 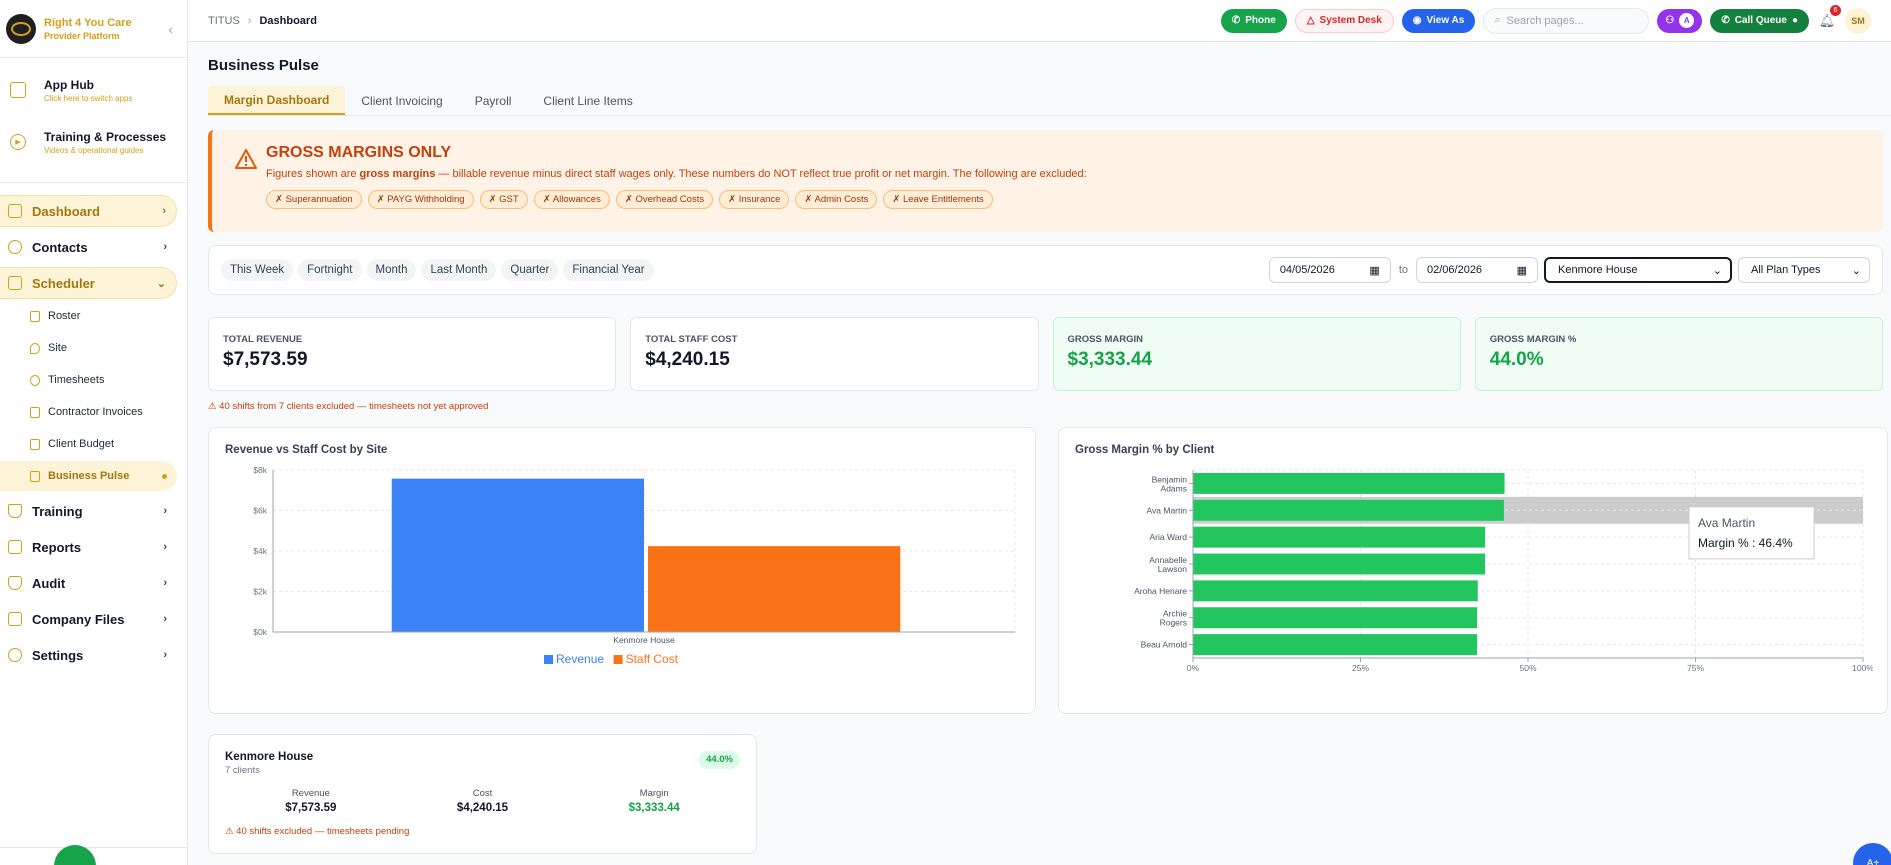 What do you see at coordinates (1477, 270) in the screenshot?
I see `date-to-input: 02/06/2026 ▦` at bounding box center [1477, 270].